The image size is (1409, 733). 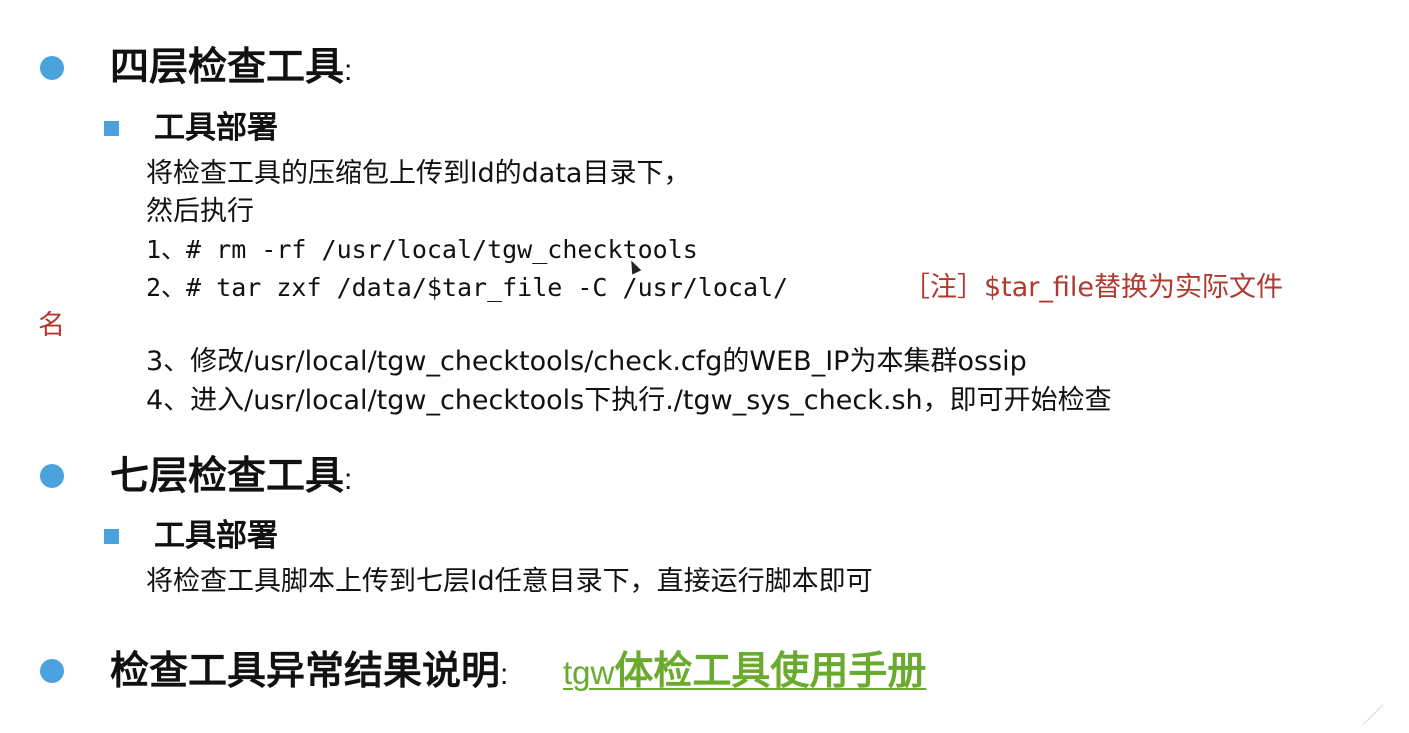 What do you see at coordinates (770, 671) in the screenshot?
I see `manual-link-title: 体检工具使用手册` at bounding box center [770, 671].